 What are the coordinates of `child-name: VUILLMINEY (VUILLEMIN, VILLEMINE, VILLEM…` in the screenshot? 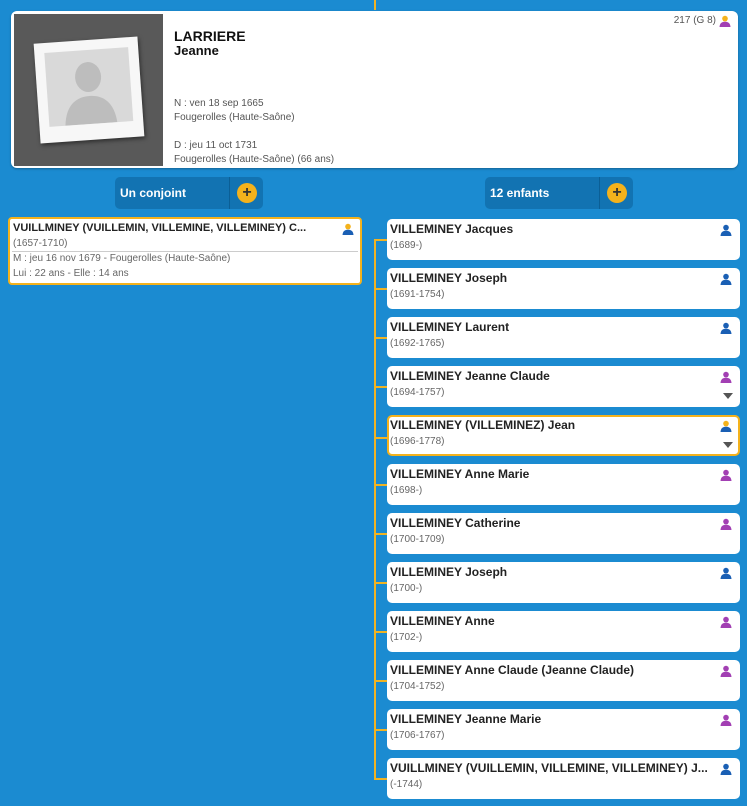 It's located at (549, 768).